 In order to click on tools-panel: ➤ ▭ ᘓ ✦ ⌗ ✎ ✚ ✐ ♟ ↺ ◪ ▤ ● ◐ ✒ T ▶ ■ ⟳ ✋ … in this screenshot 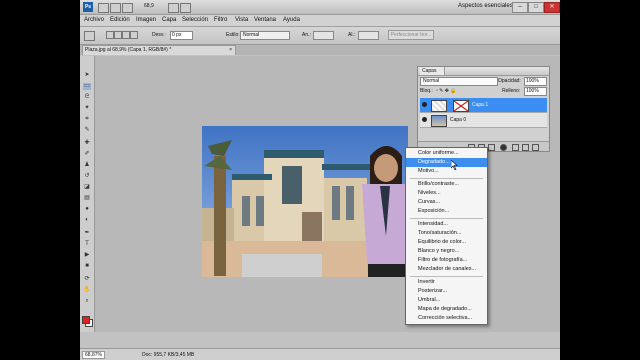, I will do `click(87, 194)`.